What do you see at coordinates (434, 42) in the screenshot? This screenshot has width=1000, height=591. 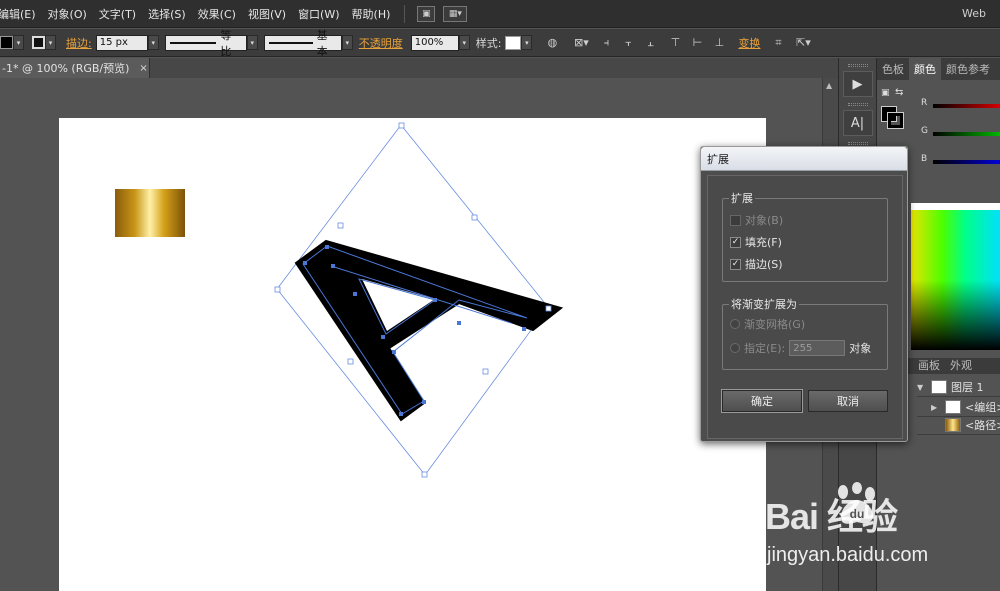 I see `opacity-field: 100%` at bounding box center [434, 42].